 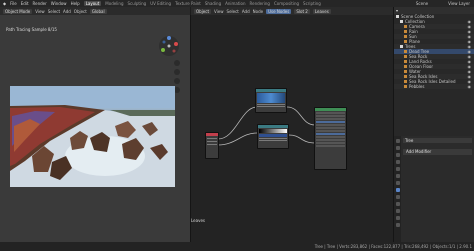 What do you see at coordinates (397, 218) in the screenshot?
I see `data-tab-icon` at bounding box center [397, 218].